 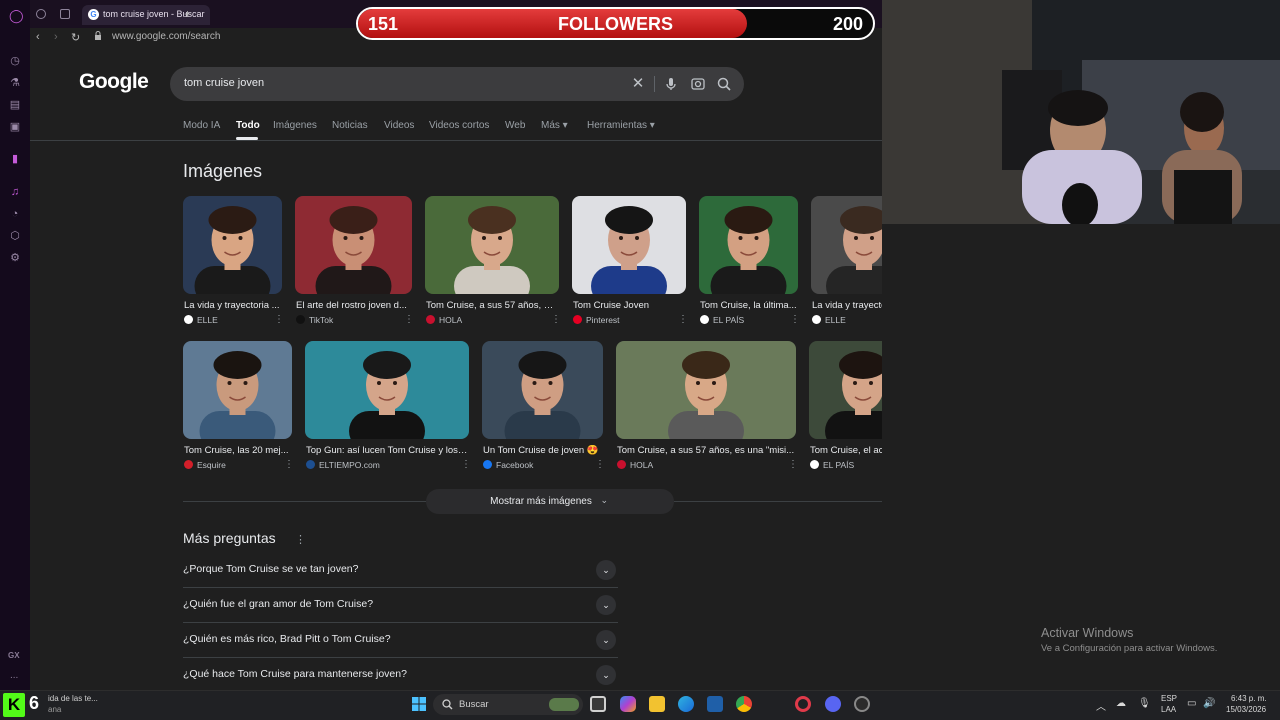 What do you see at coordinates (321, 320) in the screenshot?
I see `image-source: TikTok` at bounding box center [321, 320].